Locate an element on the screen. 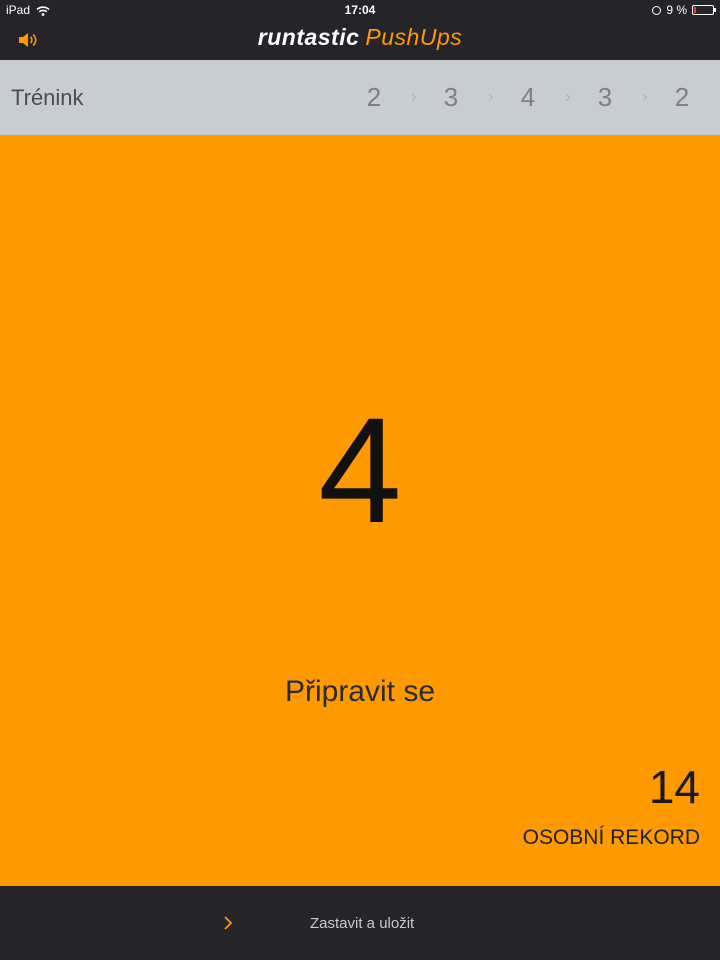 The width and height of the screenshot is (720, 960). status-message: Připravit se is located at coordinates (360, 691).